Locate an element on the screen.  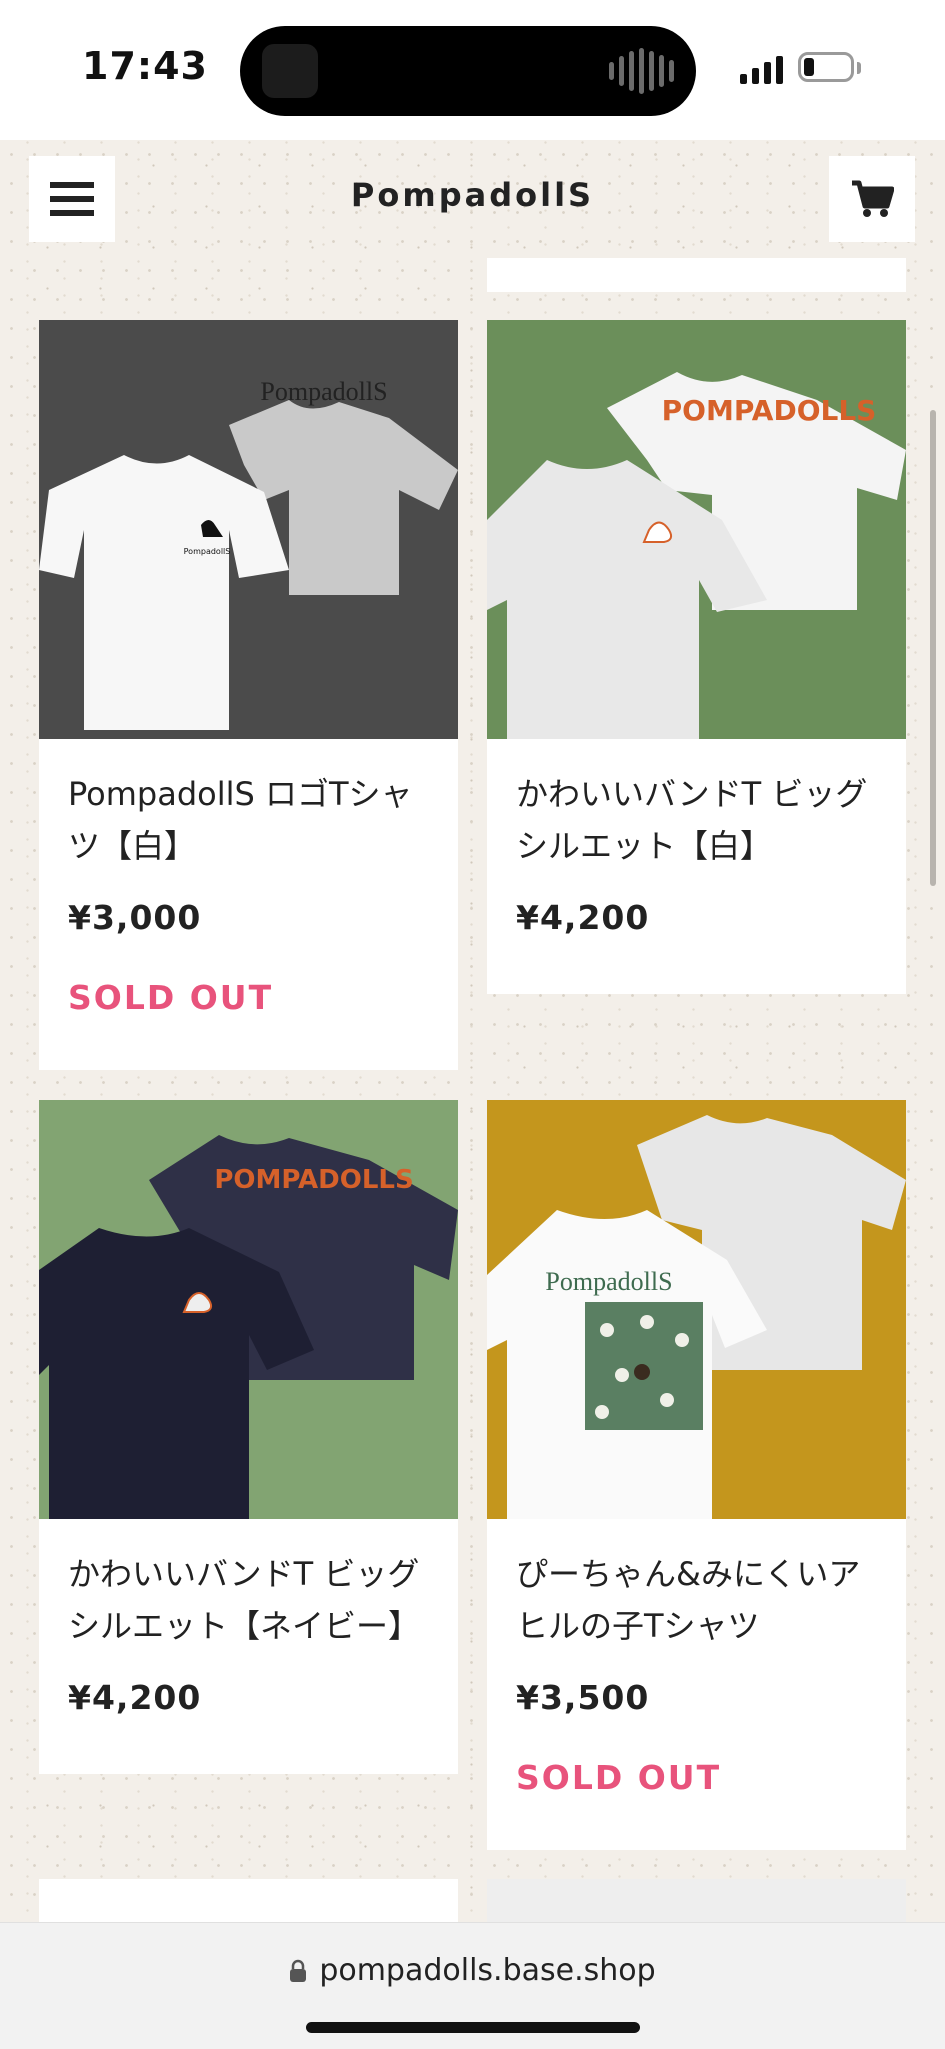
battery-icon is located at coordinates (826, 67).